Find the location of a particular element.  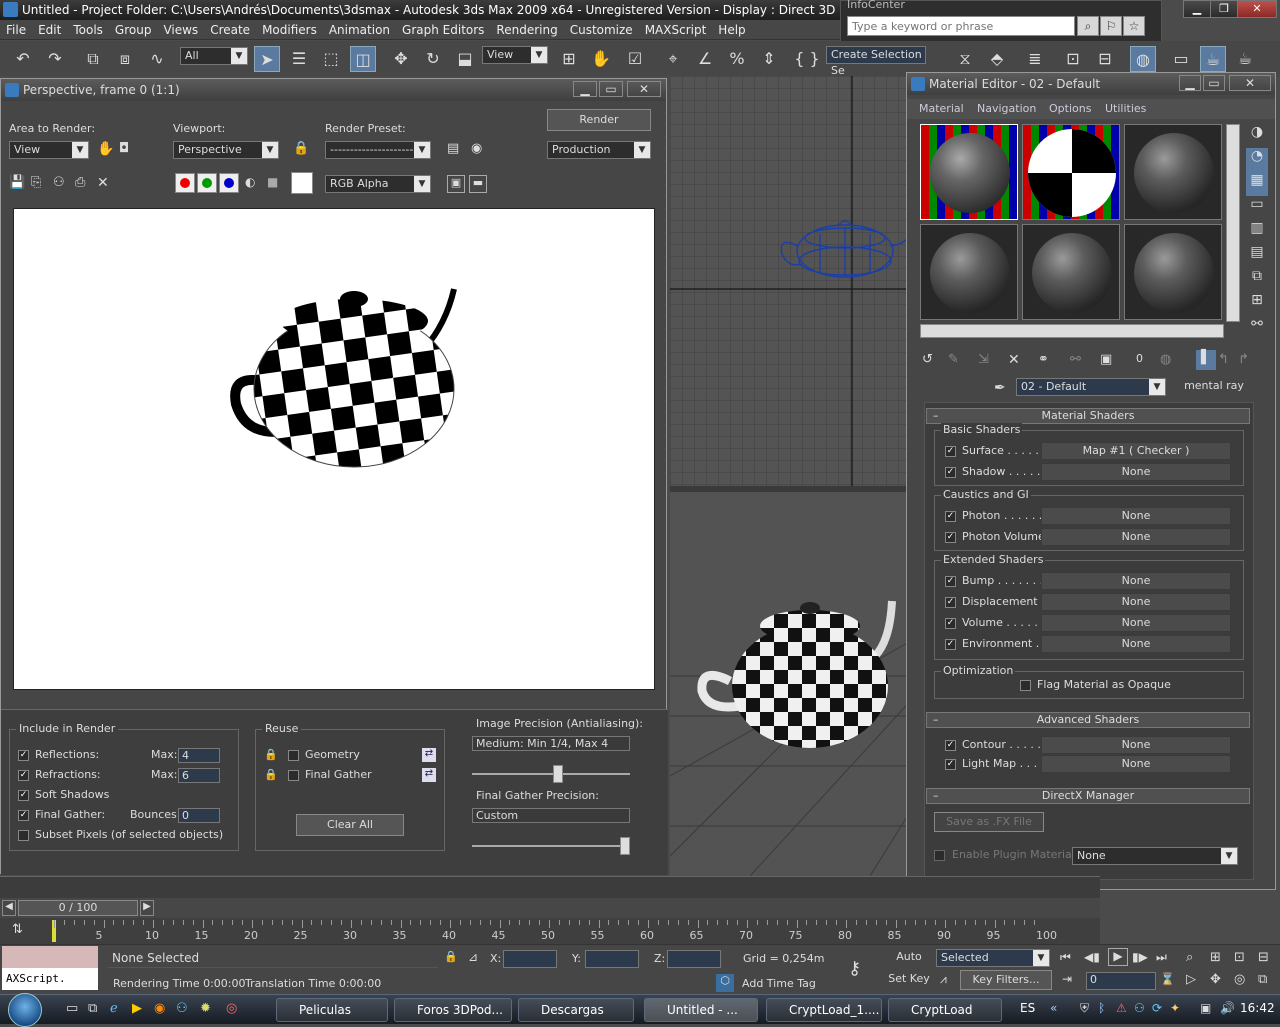

lock-geometry-icon: 🔒 is located at coordinates (271, 754).